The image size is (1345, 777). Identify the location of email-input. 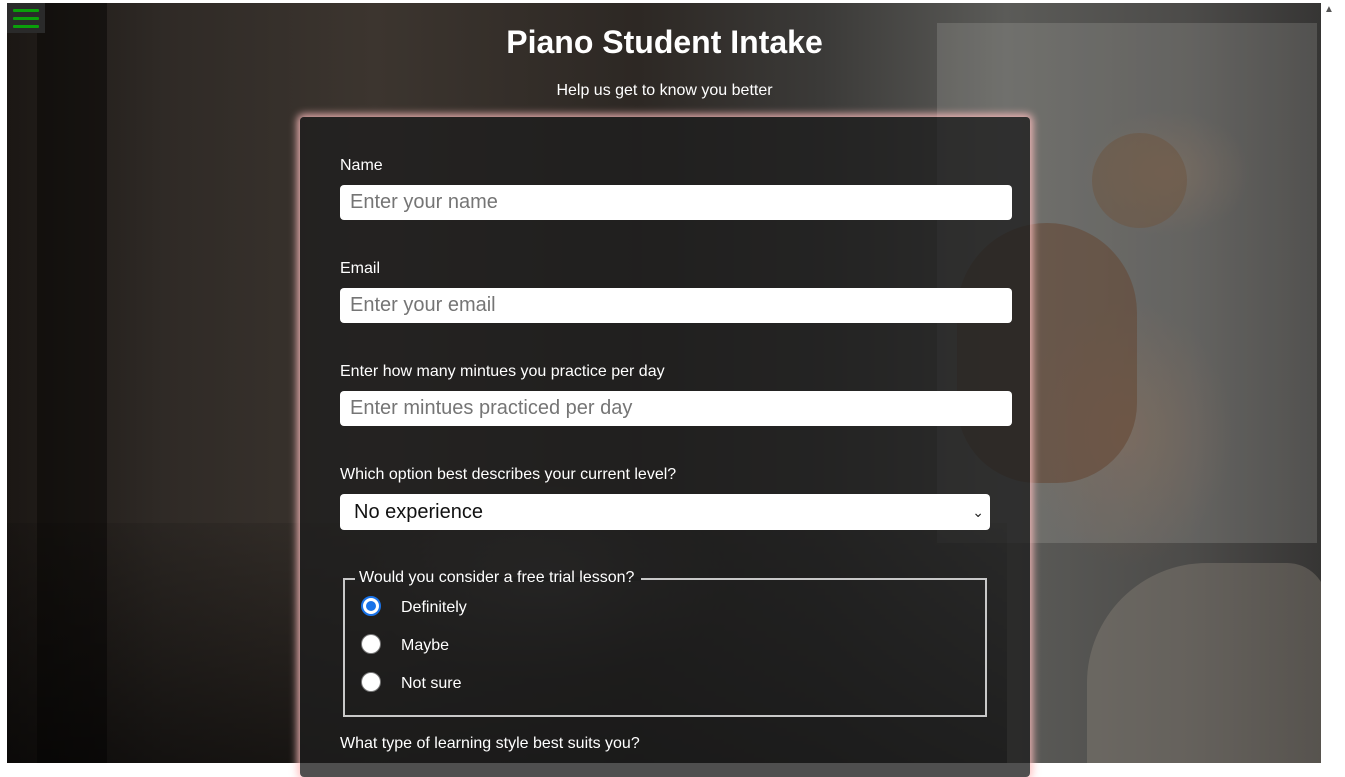
(676, 305).